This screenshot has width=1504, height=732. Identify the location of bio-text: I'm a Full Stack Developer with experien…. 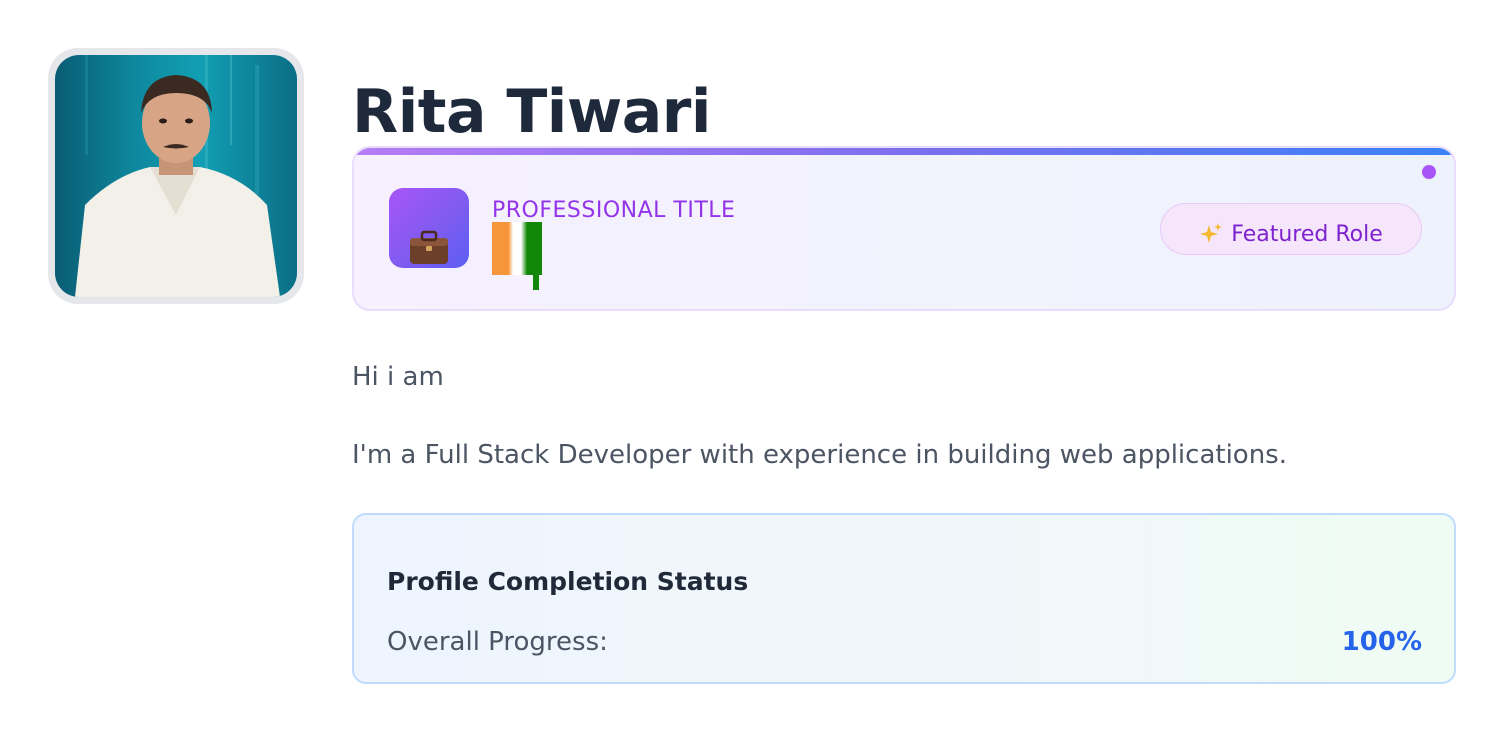
(819, 455).